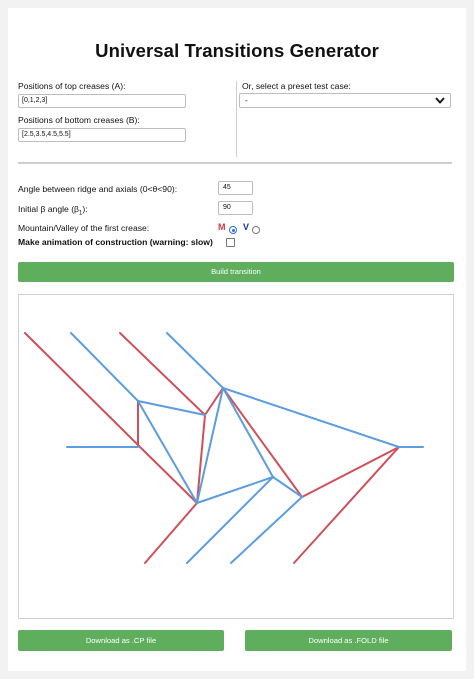 Image resolution: width=474 pixels, height=679 pixels. I want to click on chevron-down-icon, so click(440, 100).